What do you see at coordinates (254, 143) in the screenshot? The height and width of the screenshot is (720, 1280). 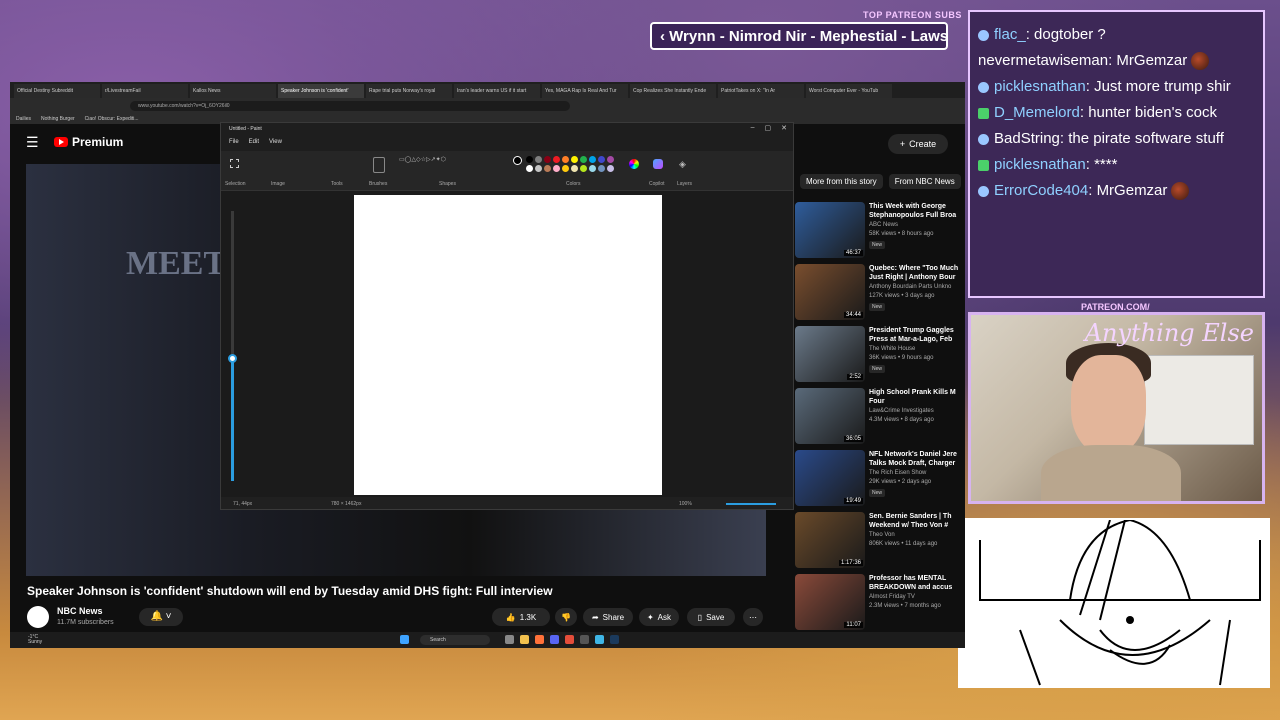 I see `paint-menu-item: Edit` at bounding box center [254, 143].